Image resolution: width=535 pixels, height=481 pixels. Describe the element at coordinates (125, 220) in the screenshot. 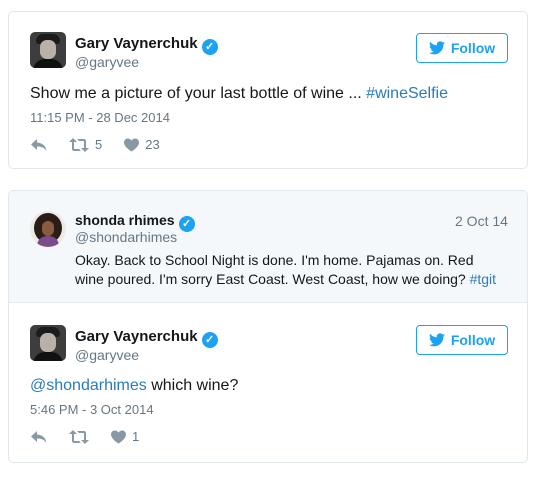

I see `quoted-author-name-text: shonda rhimes` at that location.